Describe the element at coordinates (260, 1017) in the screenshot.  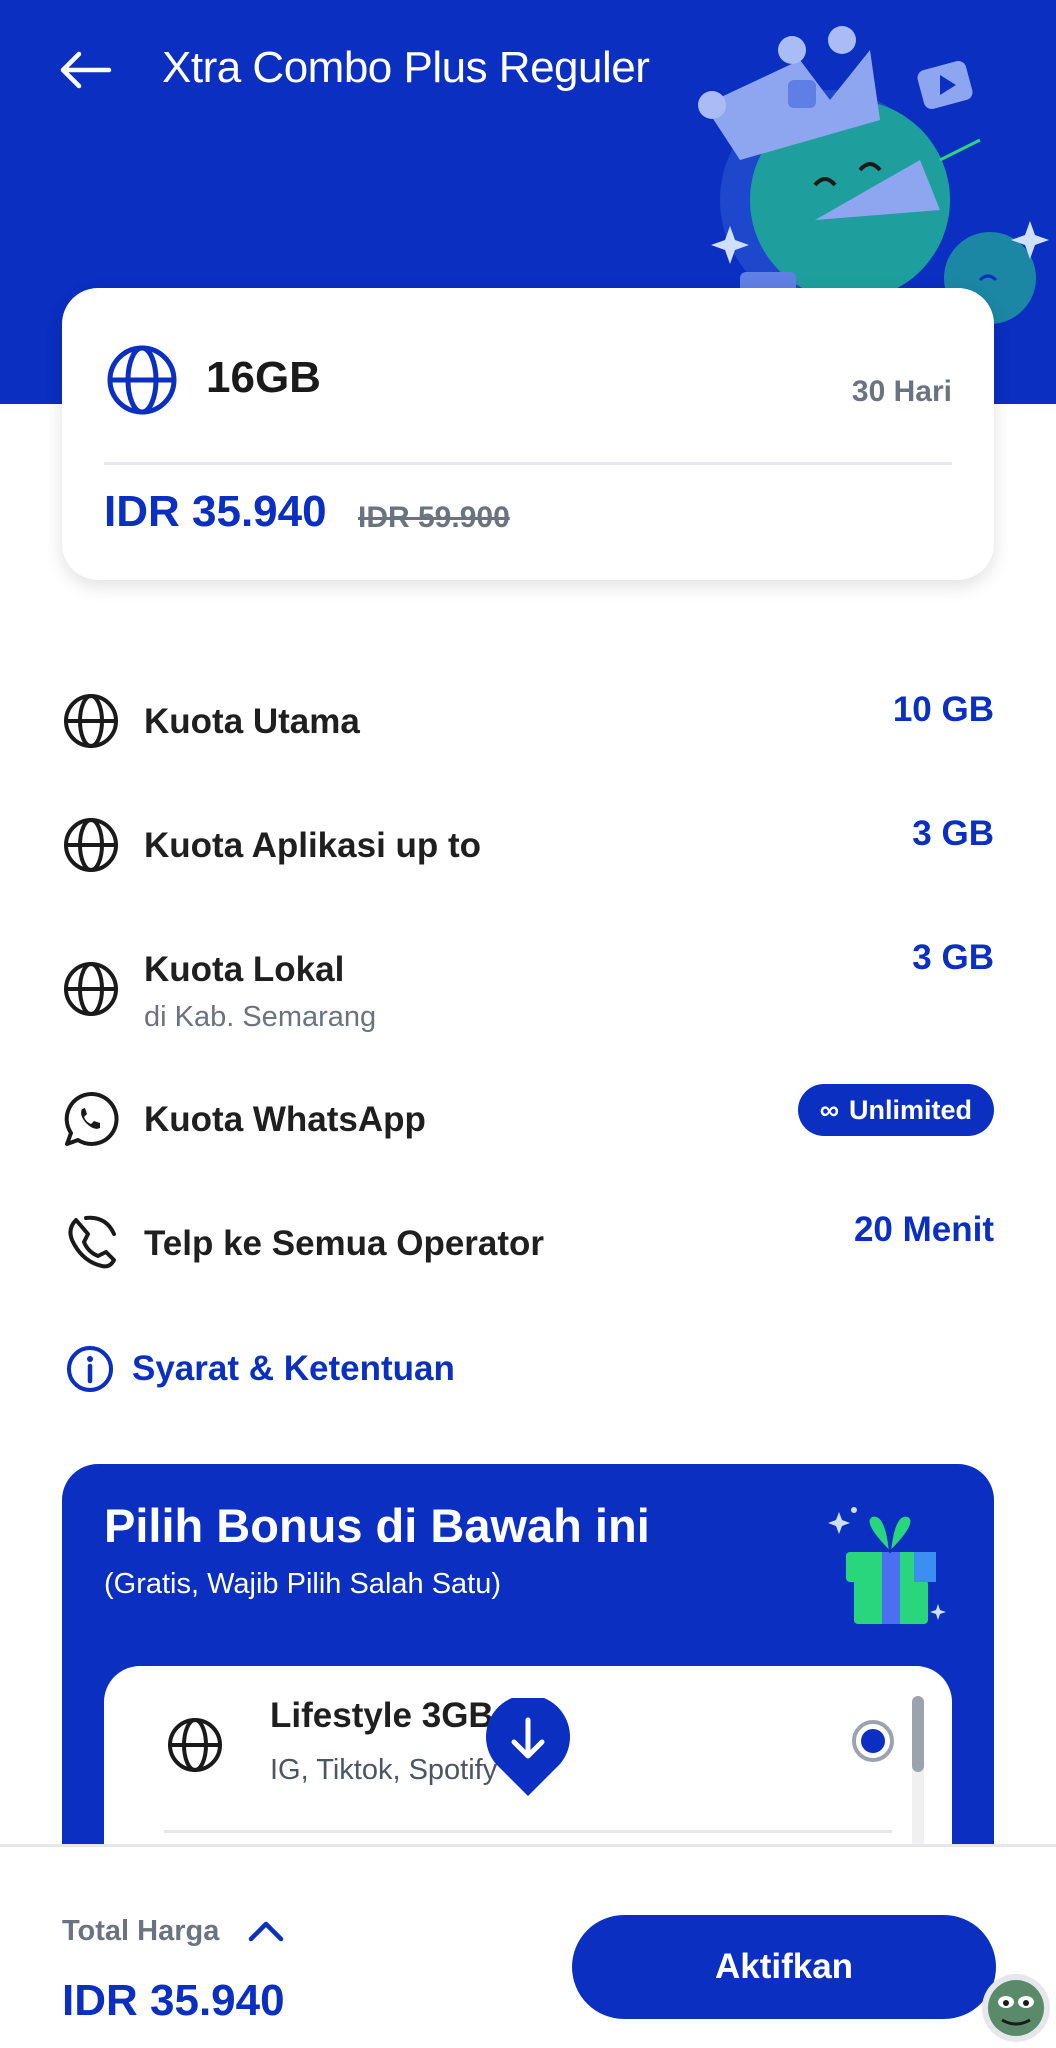
I see `benefit-sublabel: di Kab. Semarang` at that location.